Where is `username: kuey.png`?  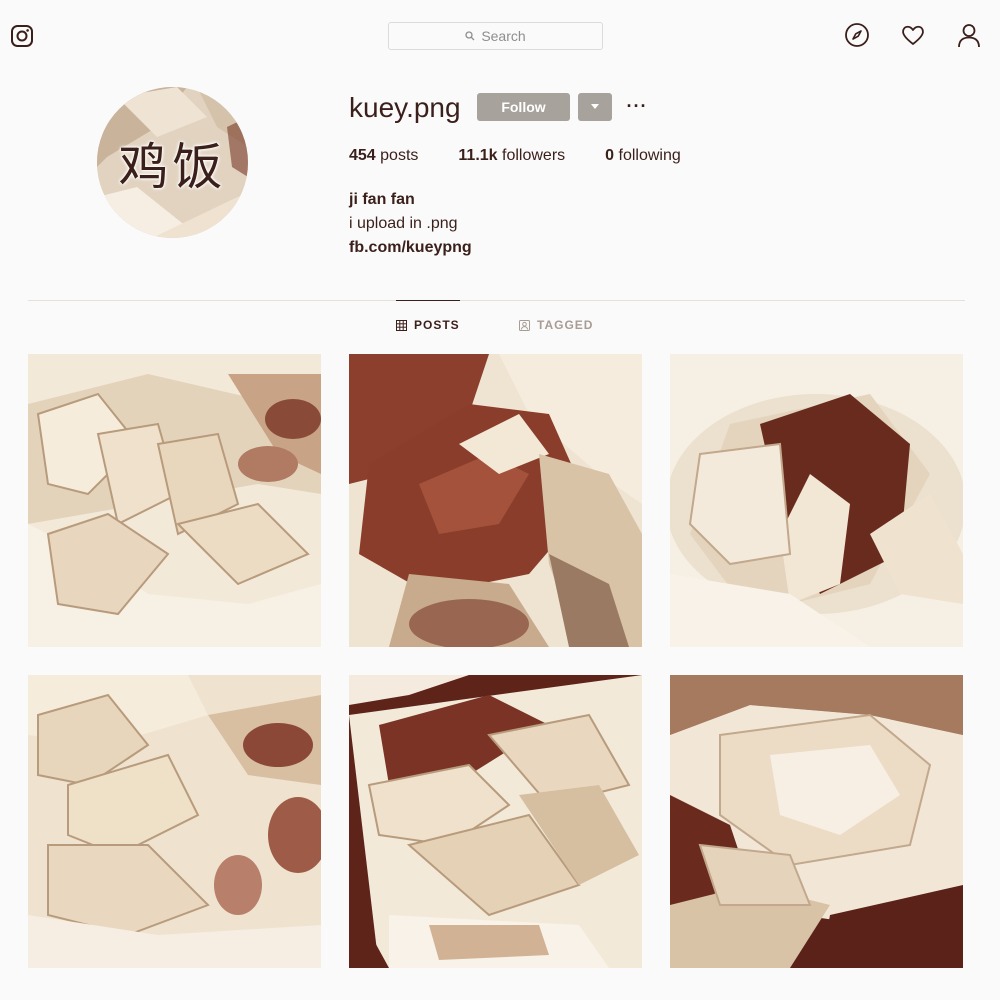
username: kuey.png is located at coordinates (405, 107).